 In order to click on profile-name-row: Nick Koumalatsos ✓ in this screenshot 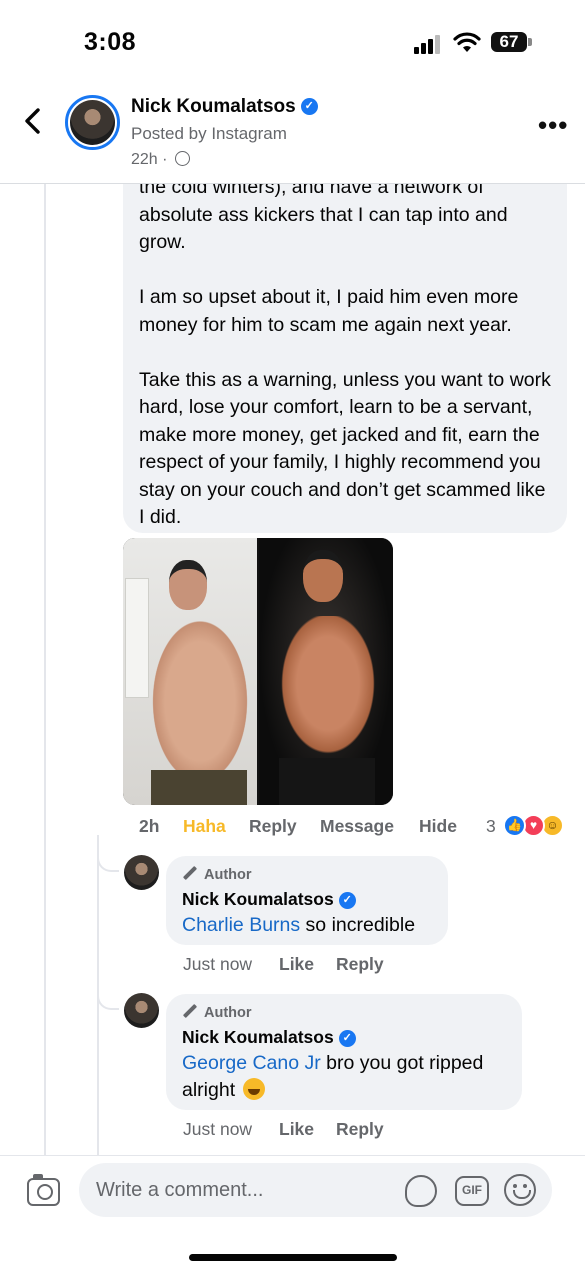, I will do `click(224, 107)`.